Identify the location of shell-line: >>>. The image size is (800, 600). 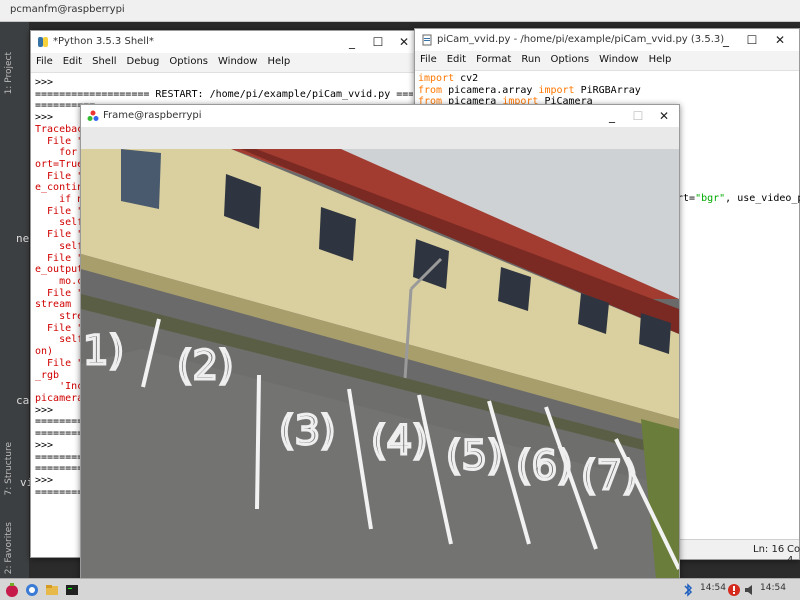
(44, 82).